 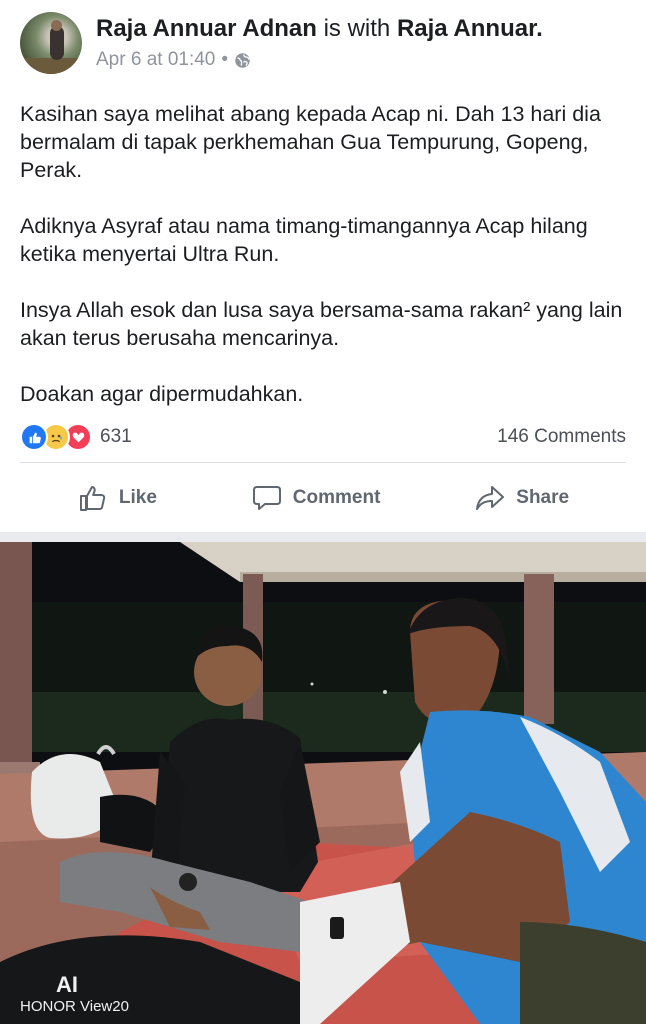 I want to click on author-name: Raja Annuar Adnan, so click(x=206, y=28).